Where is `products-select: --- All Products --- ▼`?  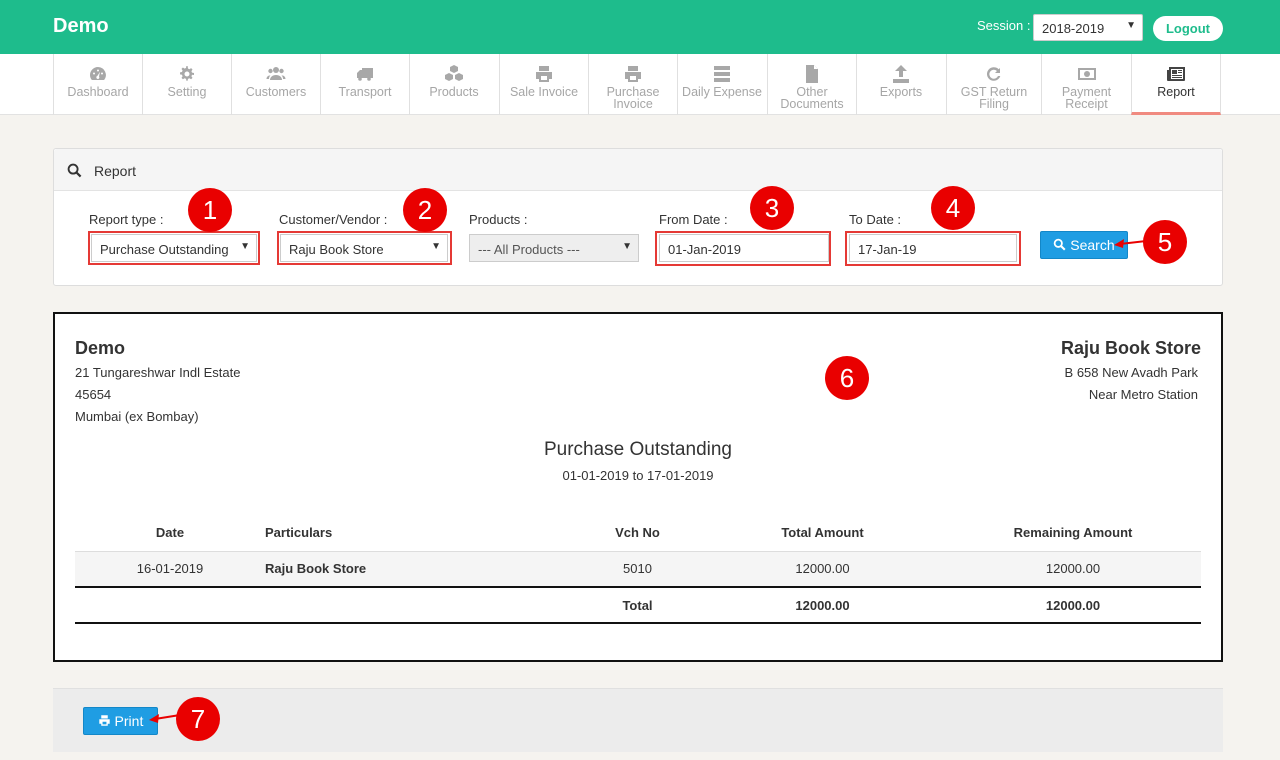
products-select: --- All Products --- ▼ is located at coordinates (554, 248).